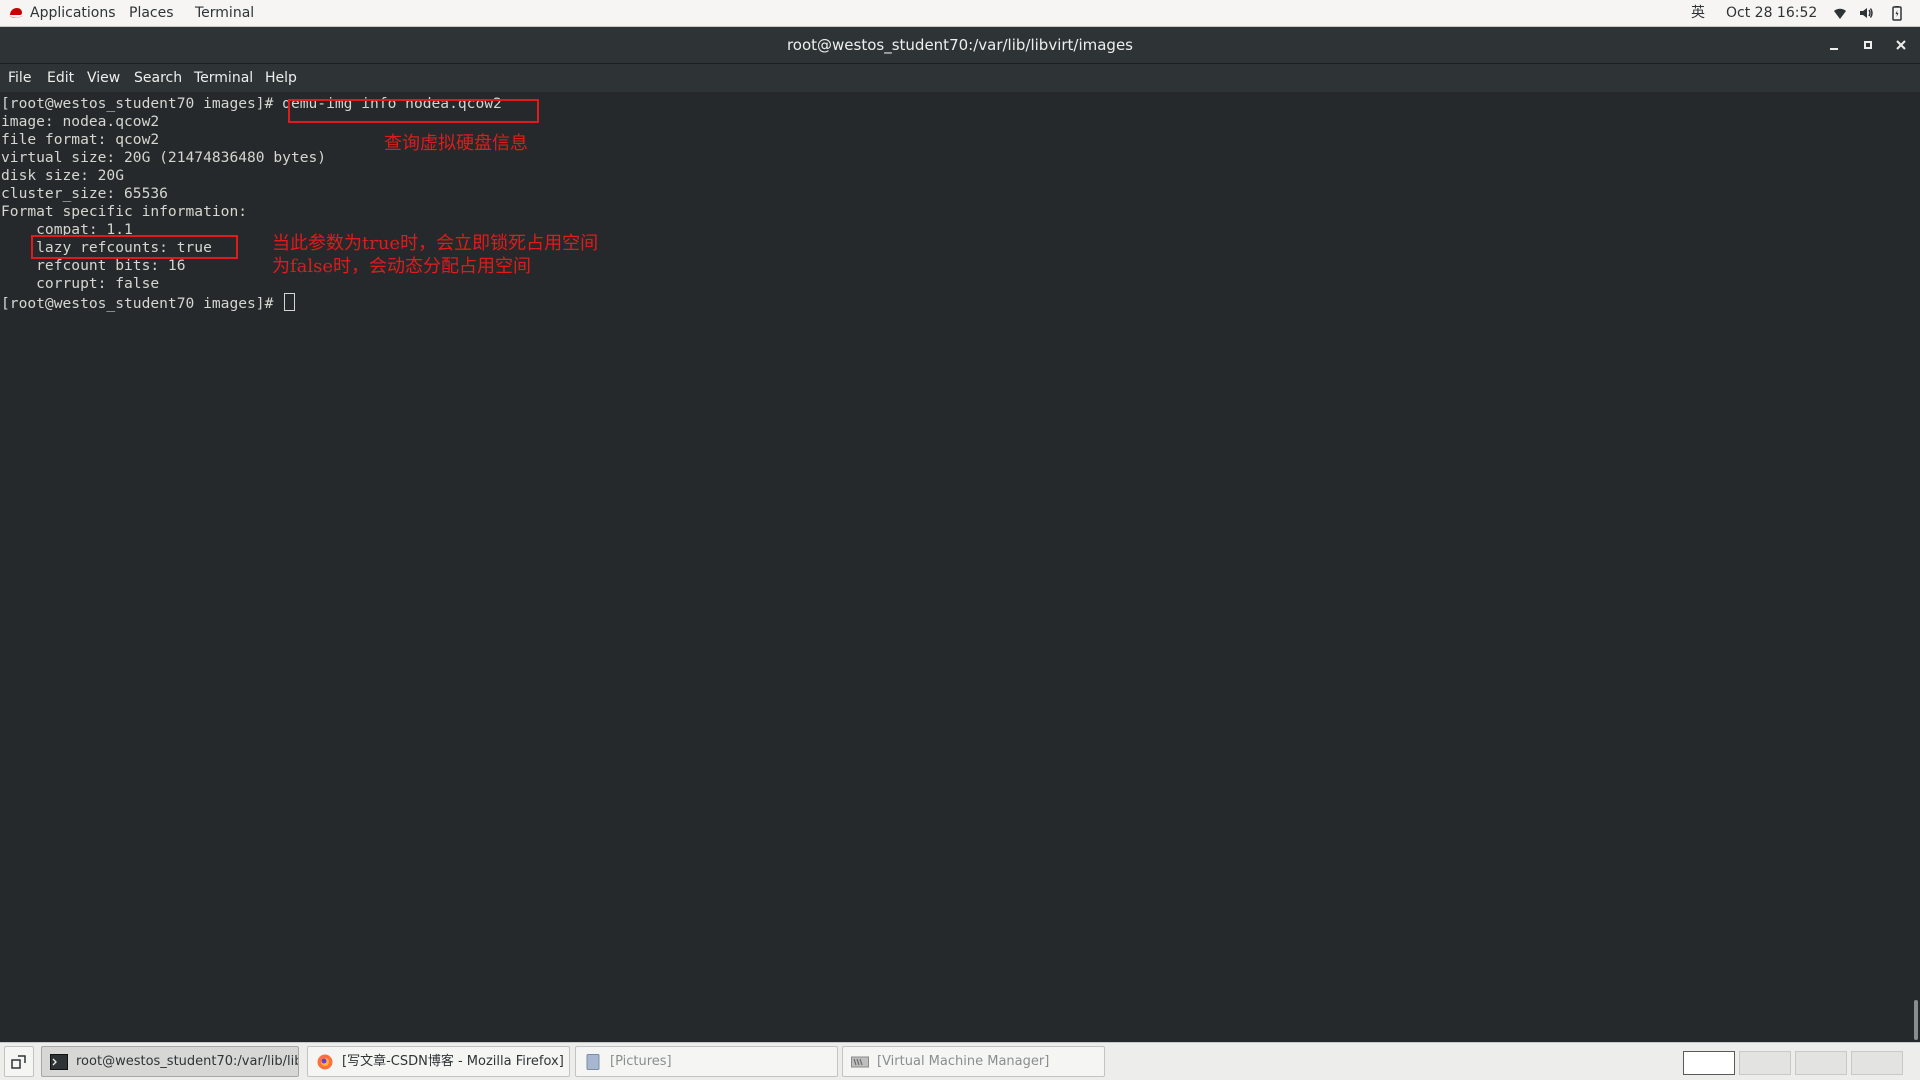 The image size is (1920, 1080). I want to click on terminal-cursor, so click(290, 302).